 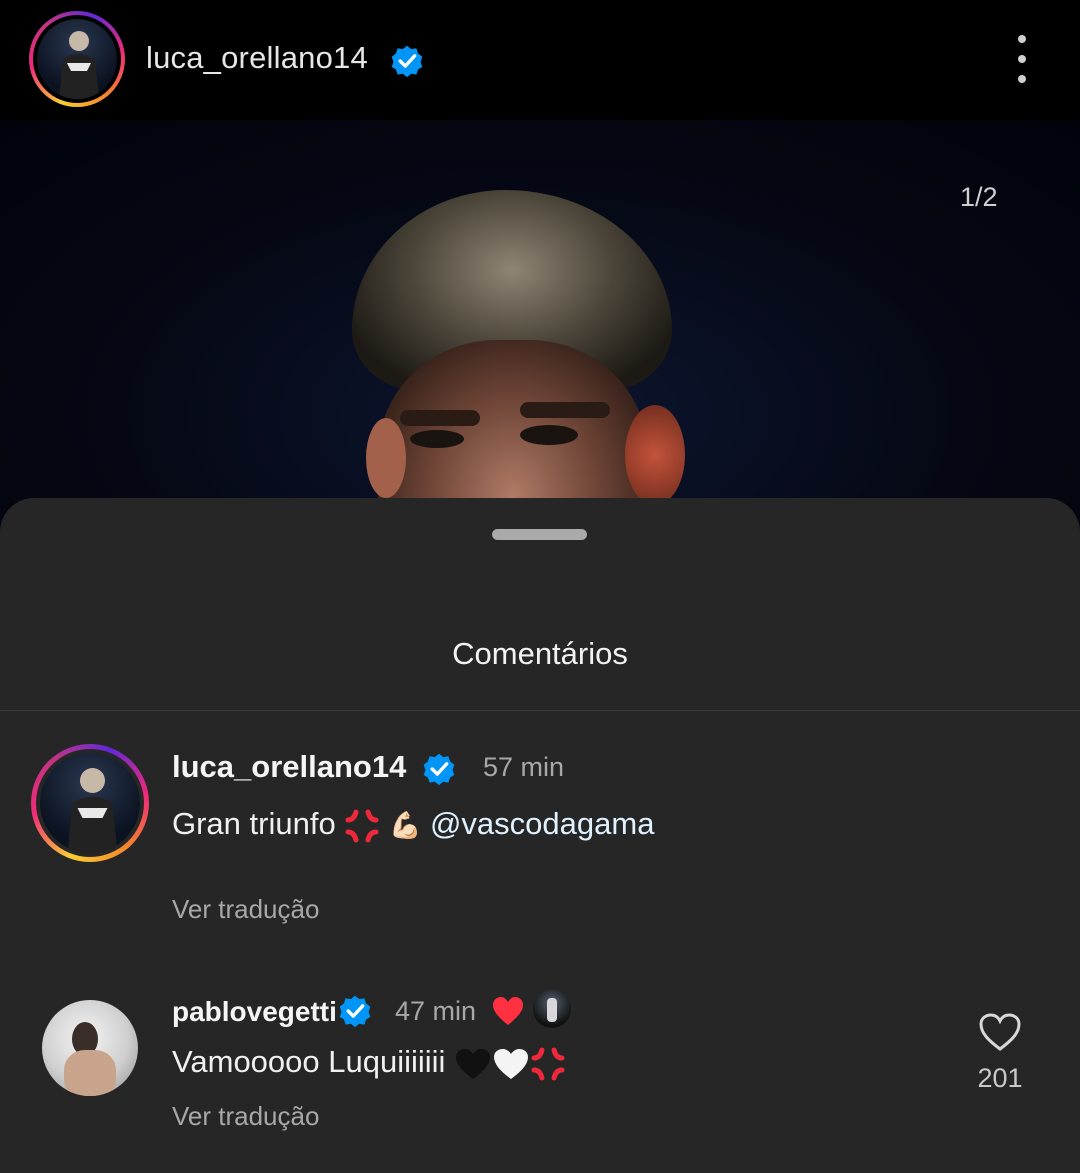 I want to click on comment-time: 47 min, so click(x=436, y=1011).